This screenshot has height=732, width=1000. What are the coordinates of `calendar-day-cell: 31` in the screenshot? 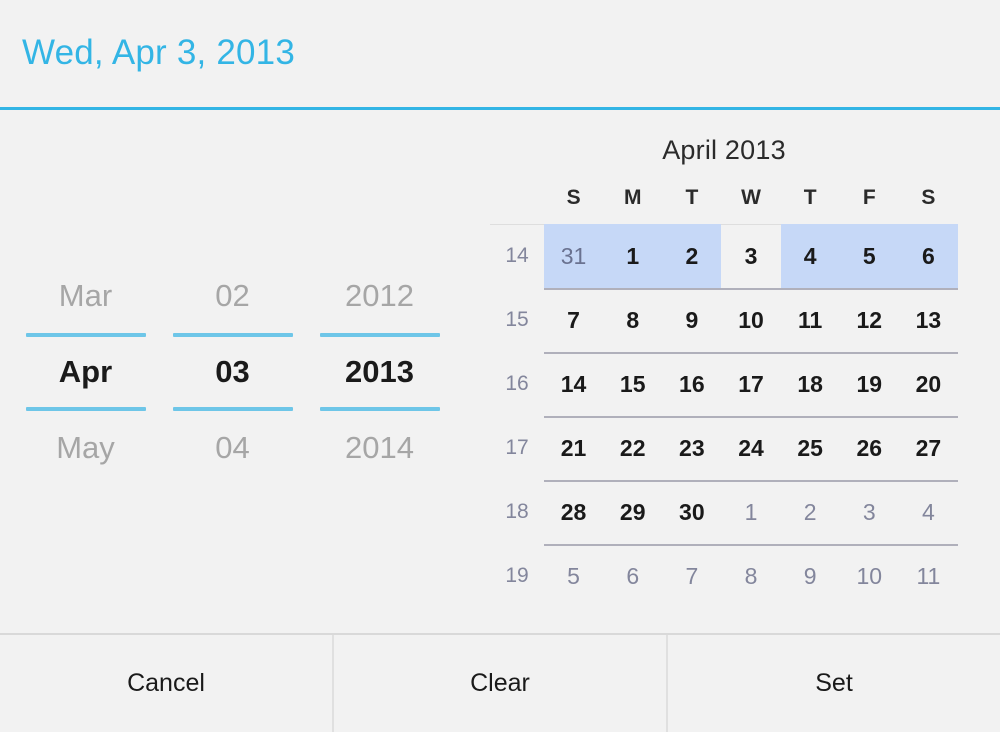 It's located at (574, 256).